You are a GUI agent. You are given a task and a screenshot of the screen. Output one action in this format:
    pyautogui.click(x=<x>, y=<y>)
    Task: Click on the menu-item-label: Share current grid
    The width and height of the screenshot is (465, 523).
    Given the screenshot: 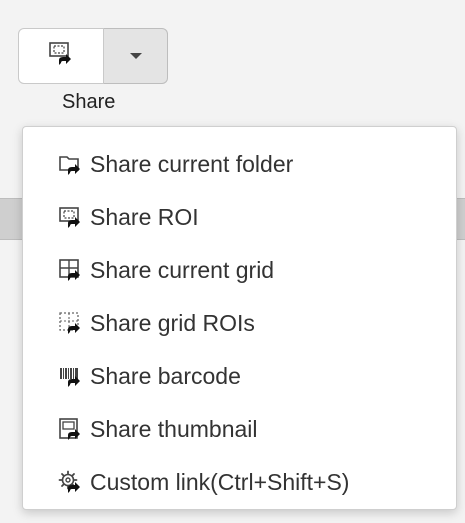 What is the action you would take?
    pyautogui.click(x=182, y=269)
    